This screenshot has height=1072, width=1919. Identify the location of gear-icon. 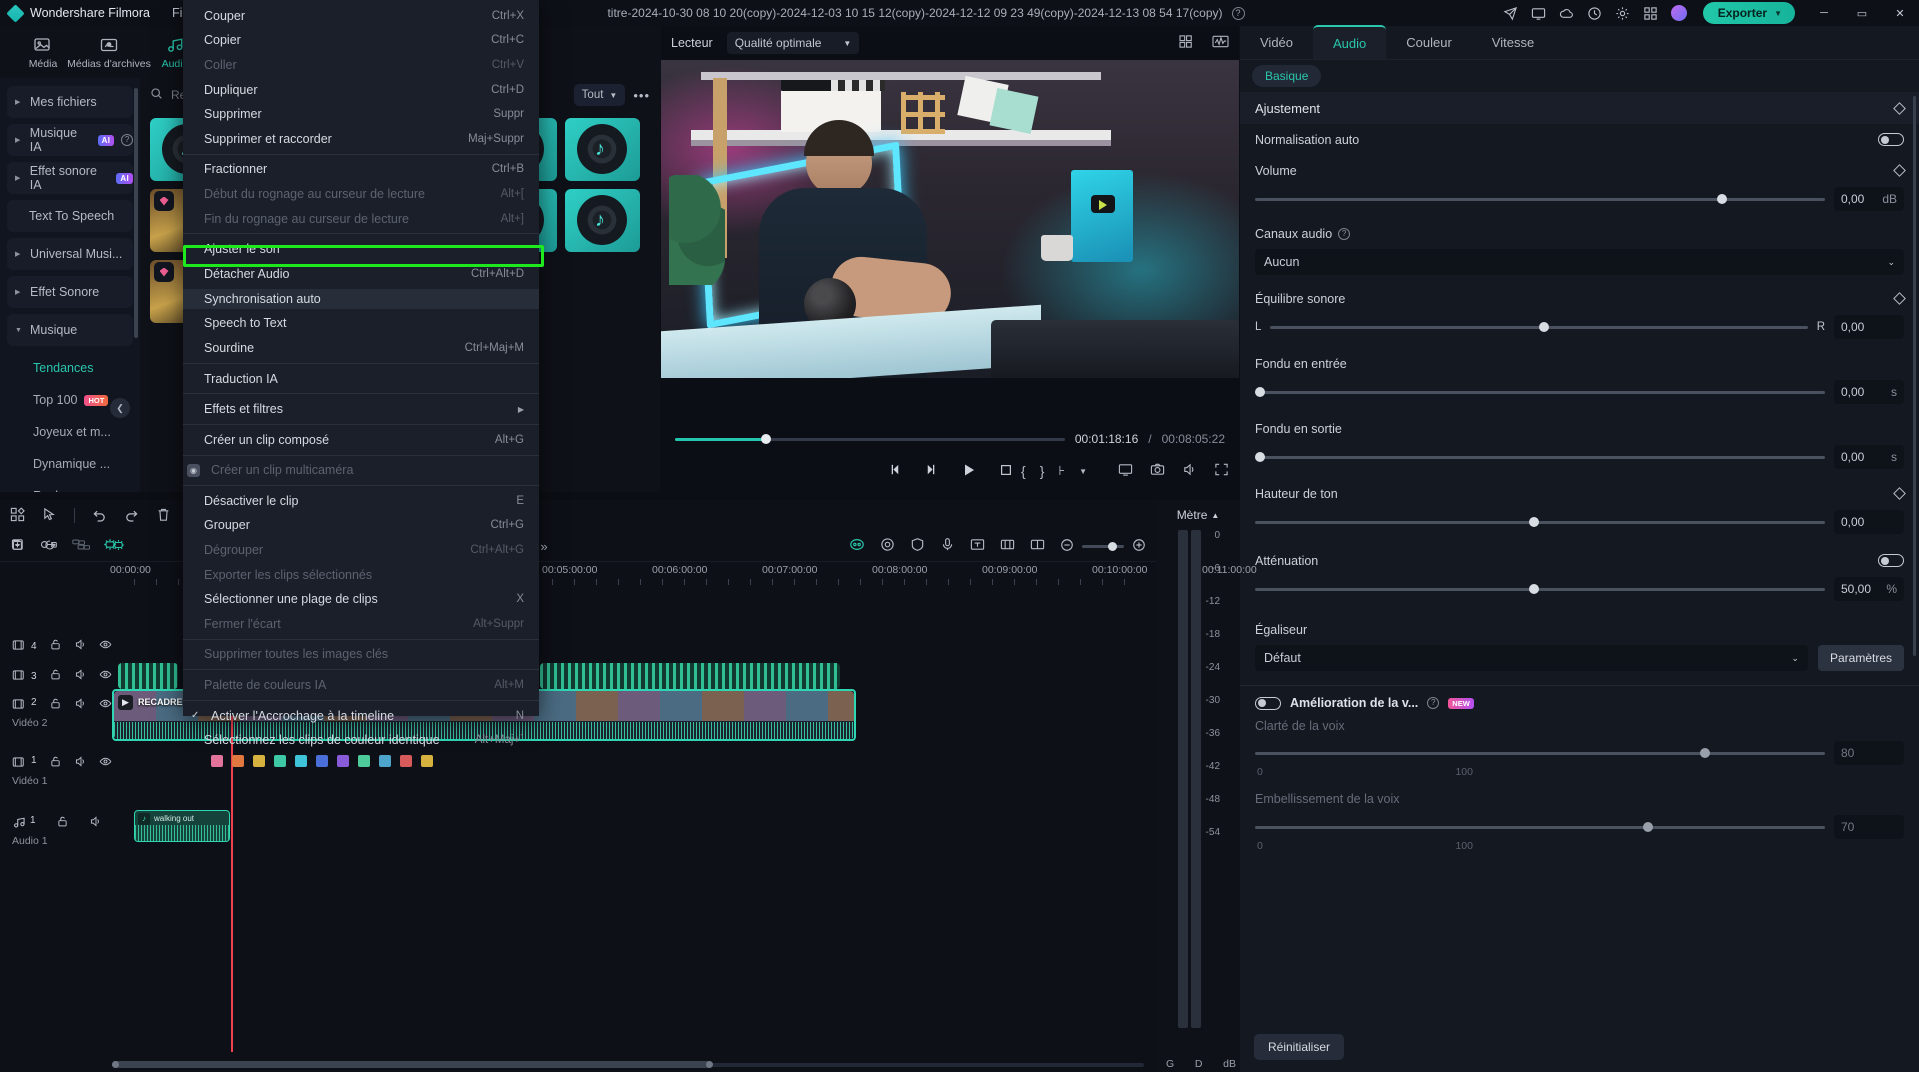
(1623, 13).